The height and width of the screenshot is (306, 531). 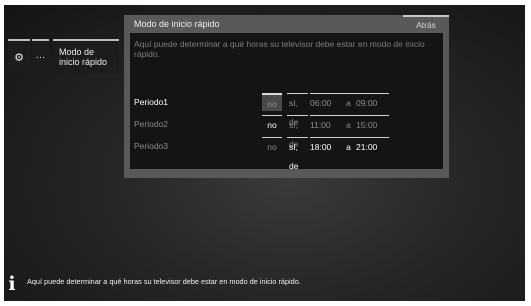 I want to click on info-icon: i, so click(x=12, y=284).